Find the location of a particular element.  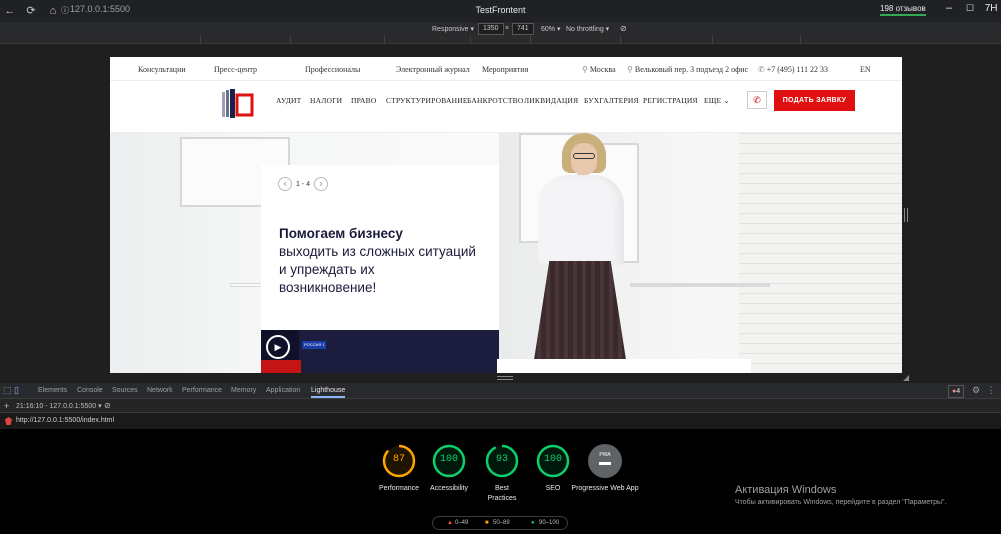

tab-sources: Sources is located at coordinates (125, 390).